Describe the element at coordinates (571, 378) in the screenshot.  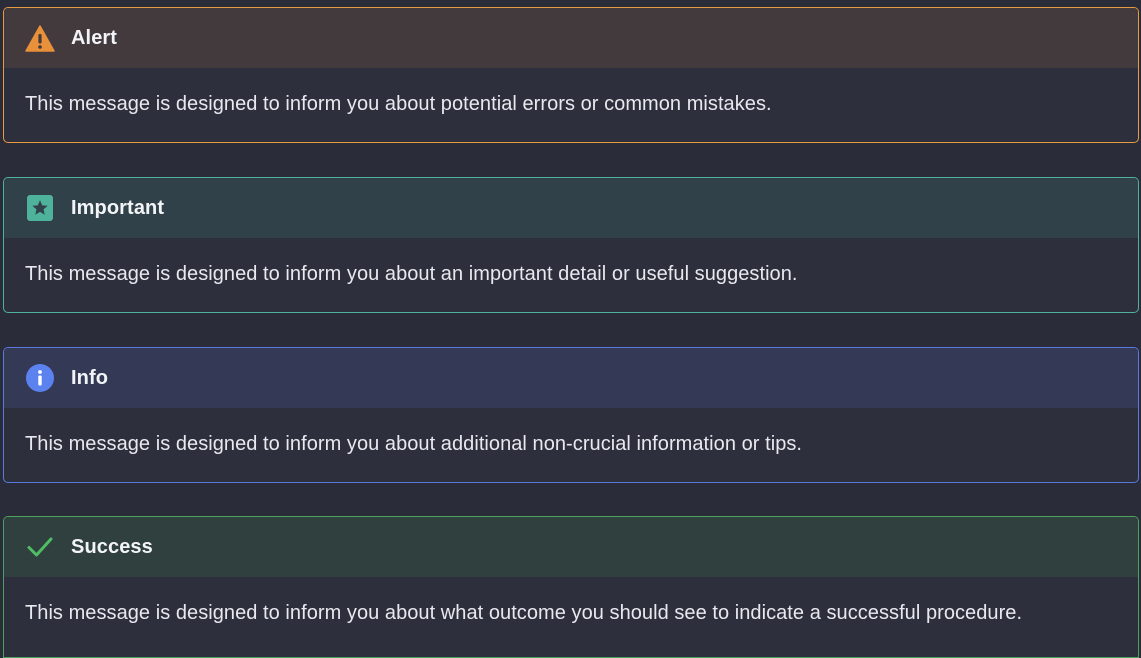
I see `info-callout-header: Info` at that location.